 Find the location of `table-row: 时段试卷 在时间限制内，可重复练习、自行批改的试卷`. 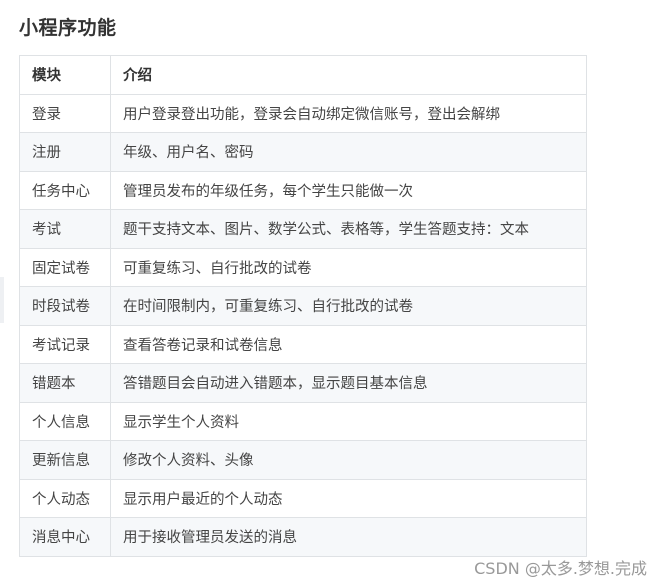

table-row: 时段试卷 在时间限制内，可重复练习、自行批改的试卷 is located at coordinates (303, 306).